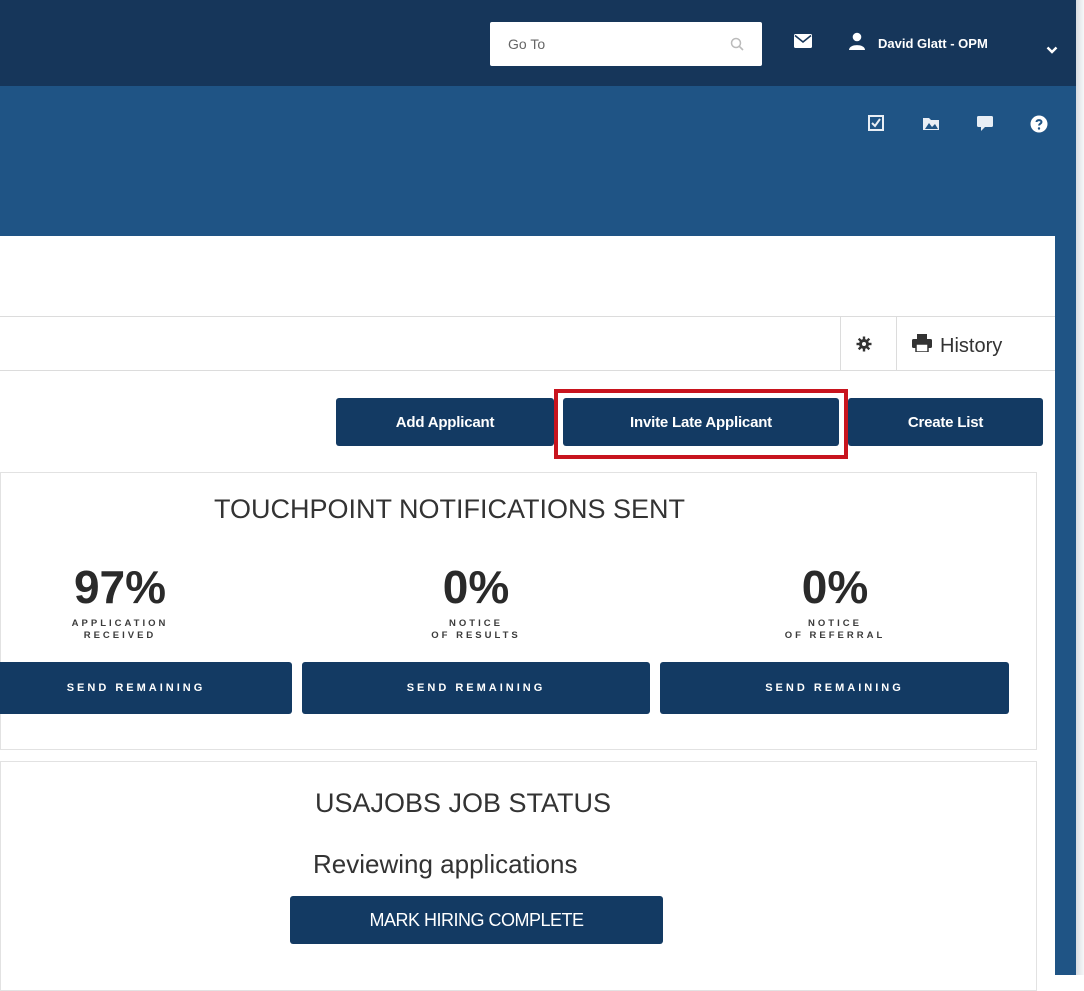 The image size is (1084, 991). What do you see at coordinates (1080, 487) in the screenshot?
I see `window-shadow` at bounding box center [1080, 487].